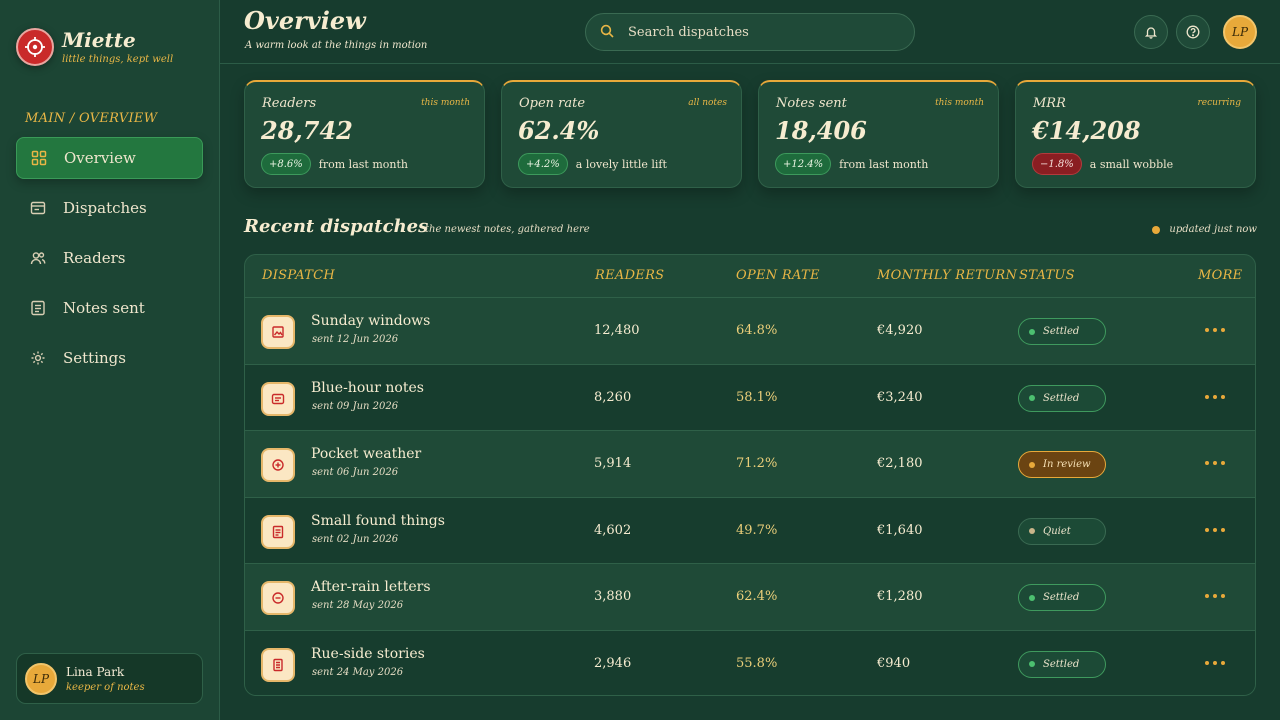  What do you see at coordinates (629, 275) in the screenshot?
I see `column-header-readers: READERS` at bounding box center [629, 275].